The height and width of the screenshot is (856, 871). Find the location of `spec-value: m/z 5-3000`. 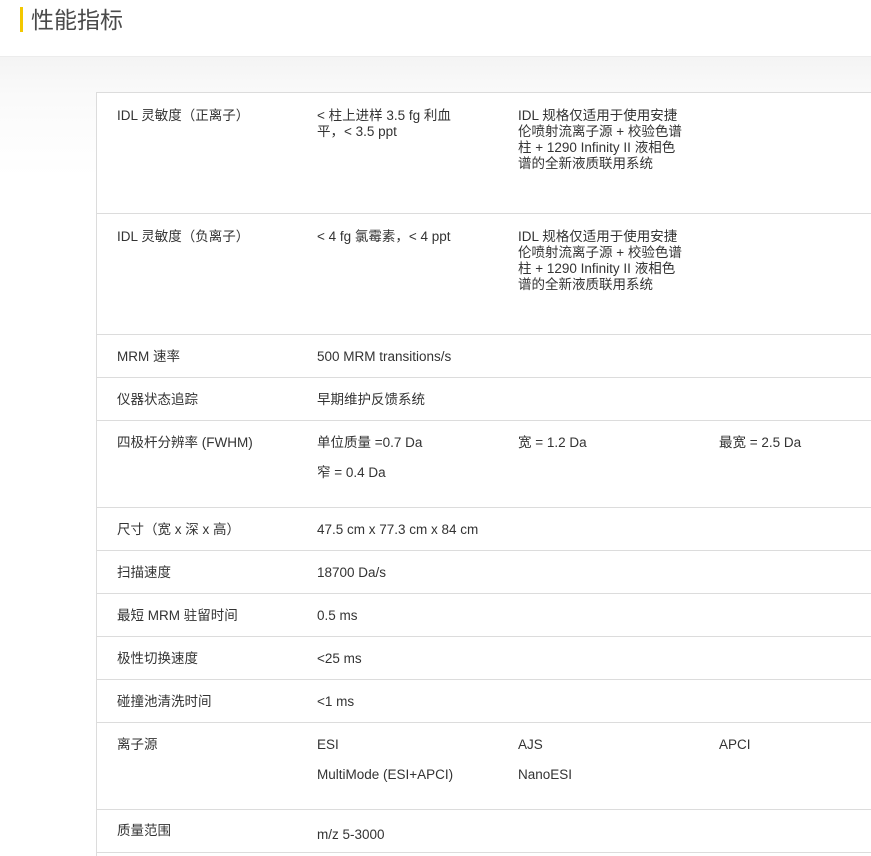

spec-value: m/z 5-3000 is located at coordinates (351, 834).